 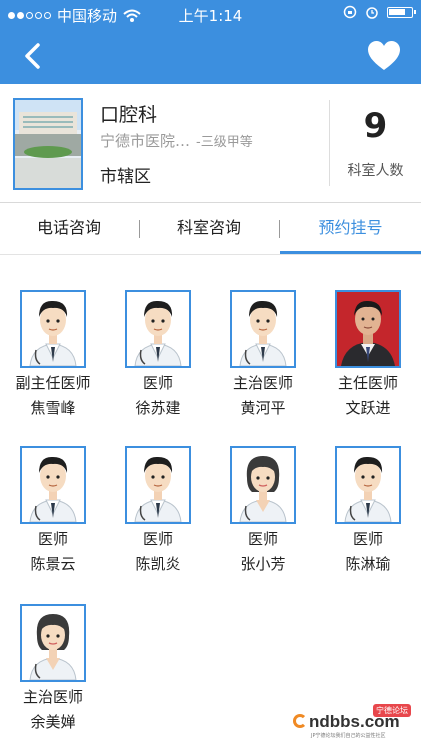 What do you see at coordinates (158, 408) in the screenshot?
I see `doctor-name: 徐苏建` at bounding box center [158, 408].